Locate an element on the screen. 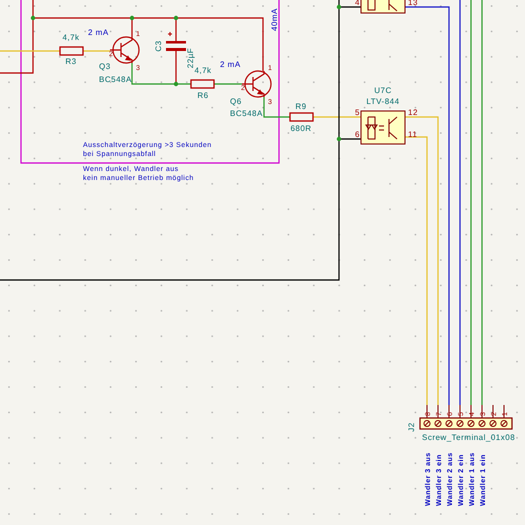 This screenshot has height=525, width=525. value-label: LTV-844 is located at coordinates (383, 101).